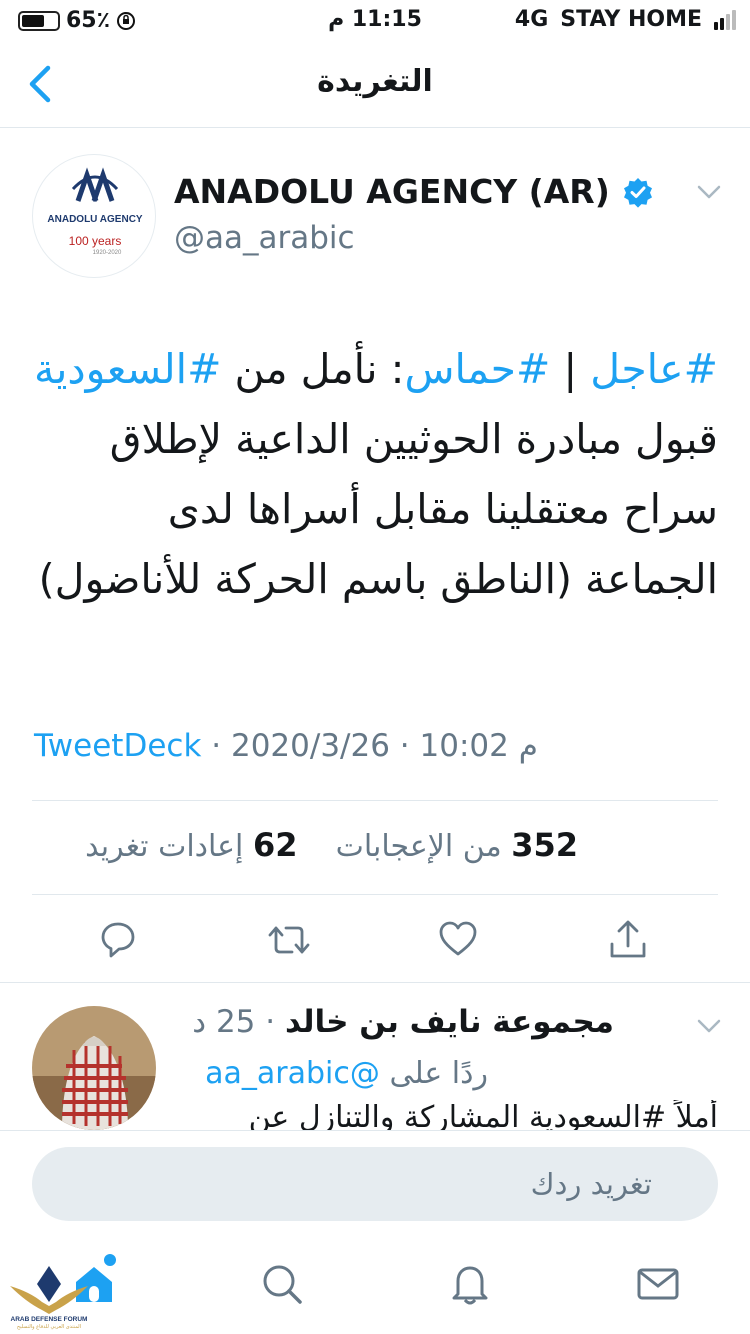 The image size is (750, 1334). I want to click on avatar-logo-text: ANADOLU AGENCY, so click(95, 219).